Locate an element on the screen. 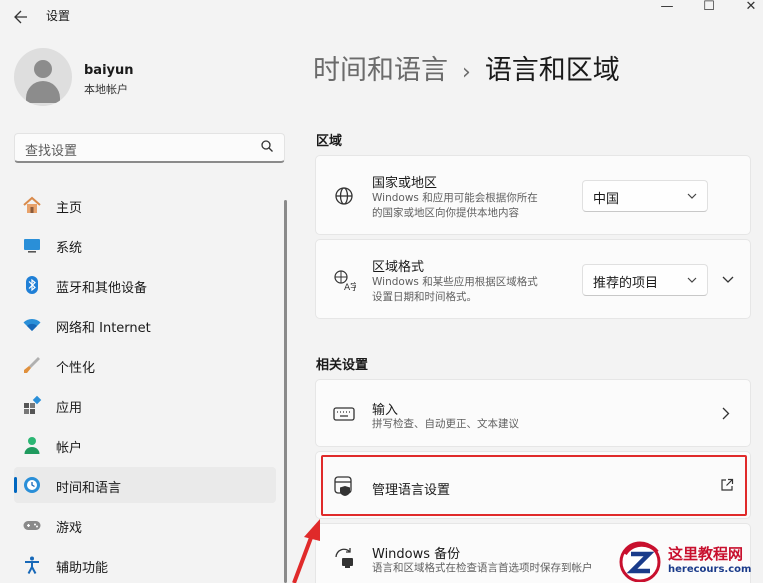 This screenshot has width=763, height=583. dropdown-value: 推荐的项目 is located at coordinates (626, 283).